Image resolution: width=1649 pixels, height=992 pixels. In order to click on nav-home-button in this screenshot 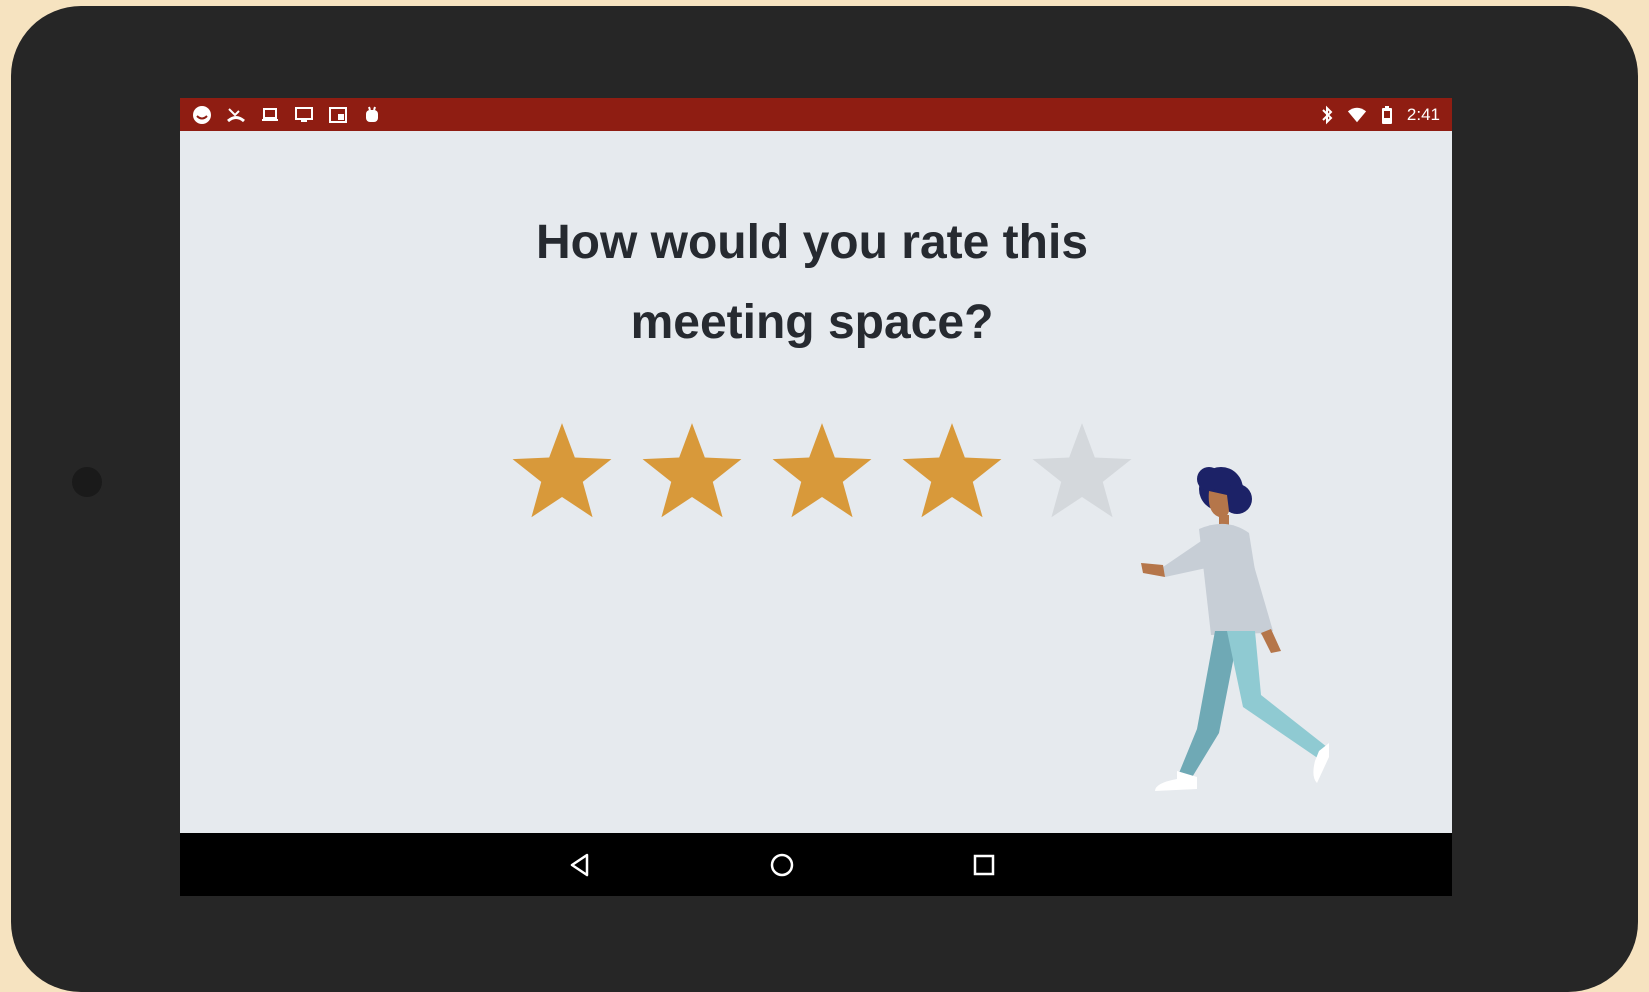, I will do `click(782, 864)`.